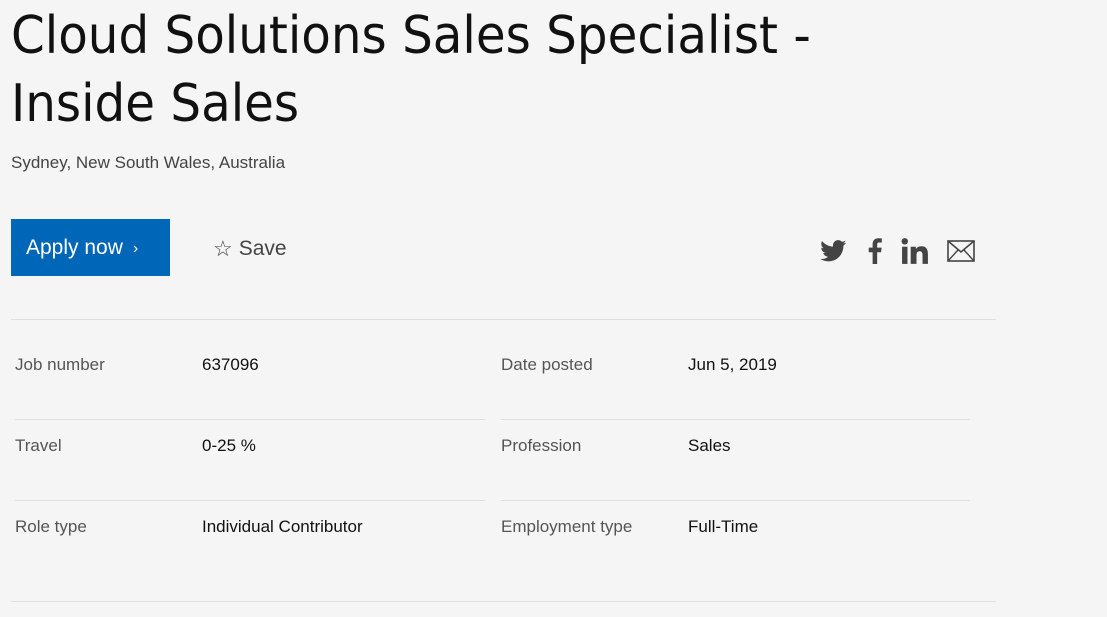 The image size is (1107, 617). What do you see at coordinates (875, 251) in the screenshot?
I see `facebook-icon` at bounding box center [875, 251].